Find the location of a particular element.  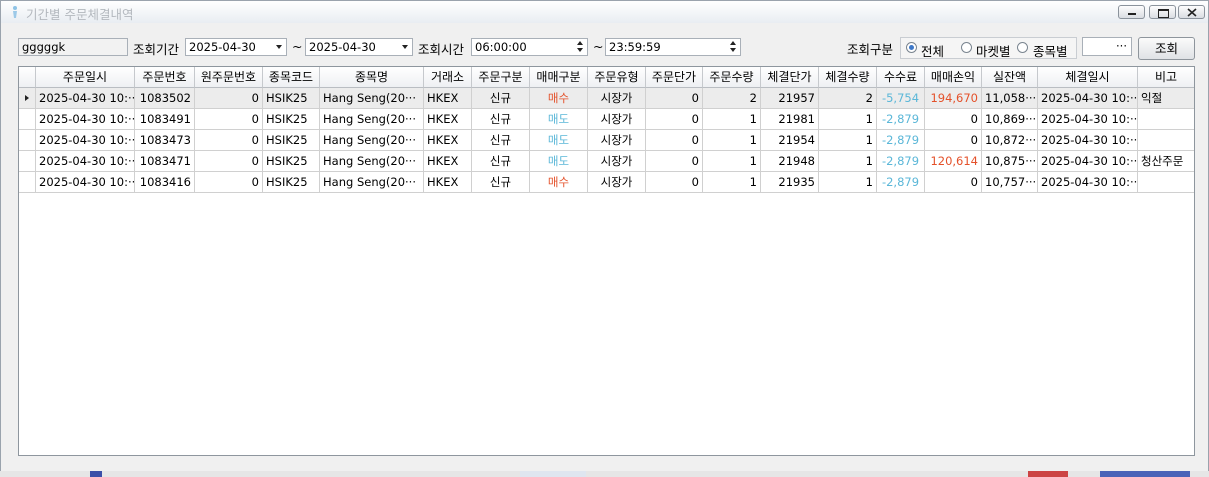

col-header-orig-order-no: 원주문번호 is located at coordinates (229, 77).